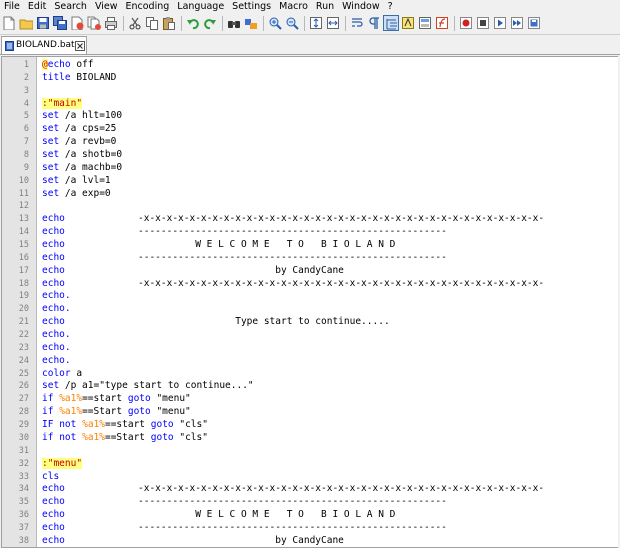  What do you see at coordinates (88, 142) in the screenshot?
I see `text-token: /a revb=0` at bounding box center [88, 142].